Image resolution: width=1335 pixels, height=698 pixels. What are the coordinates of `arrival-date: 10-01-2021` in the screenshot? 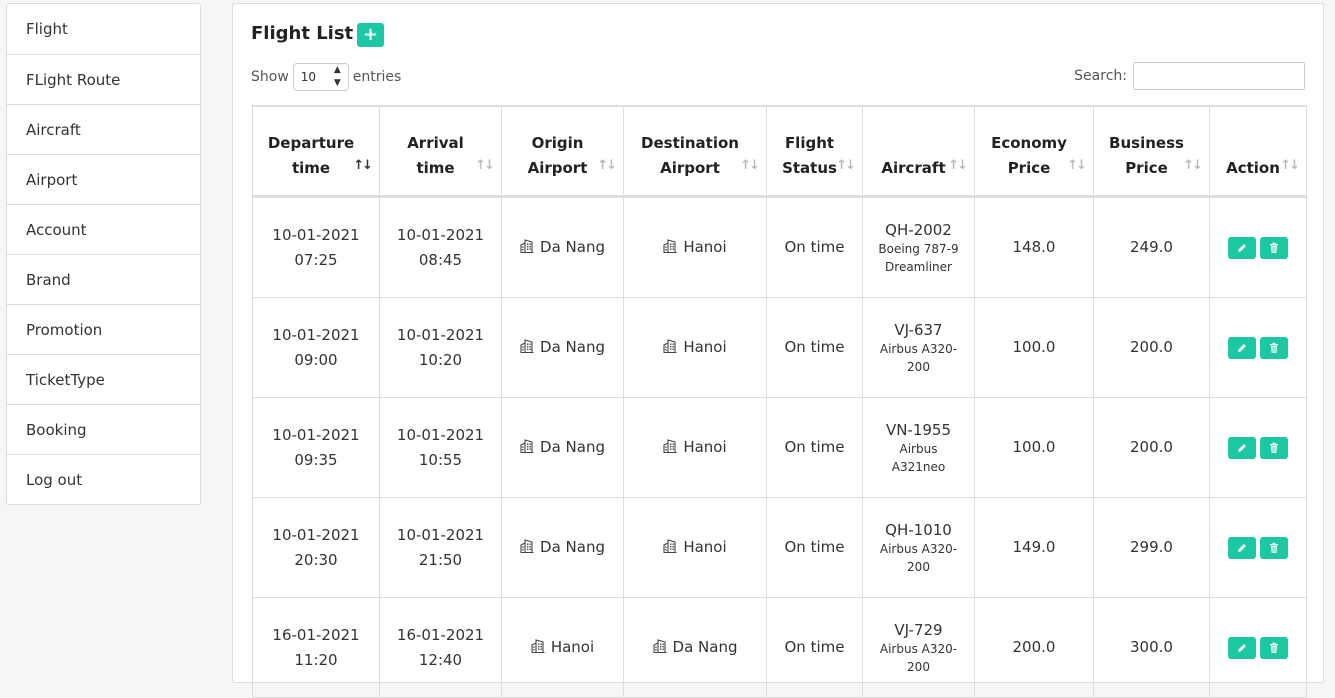 It's located at (440, 434).